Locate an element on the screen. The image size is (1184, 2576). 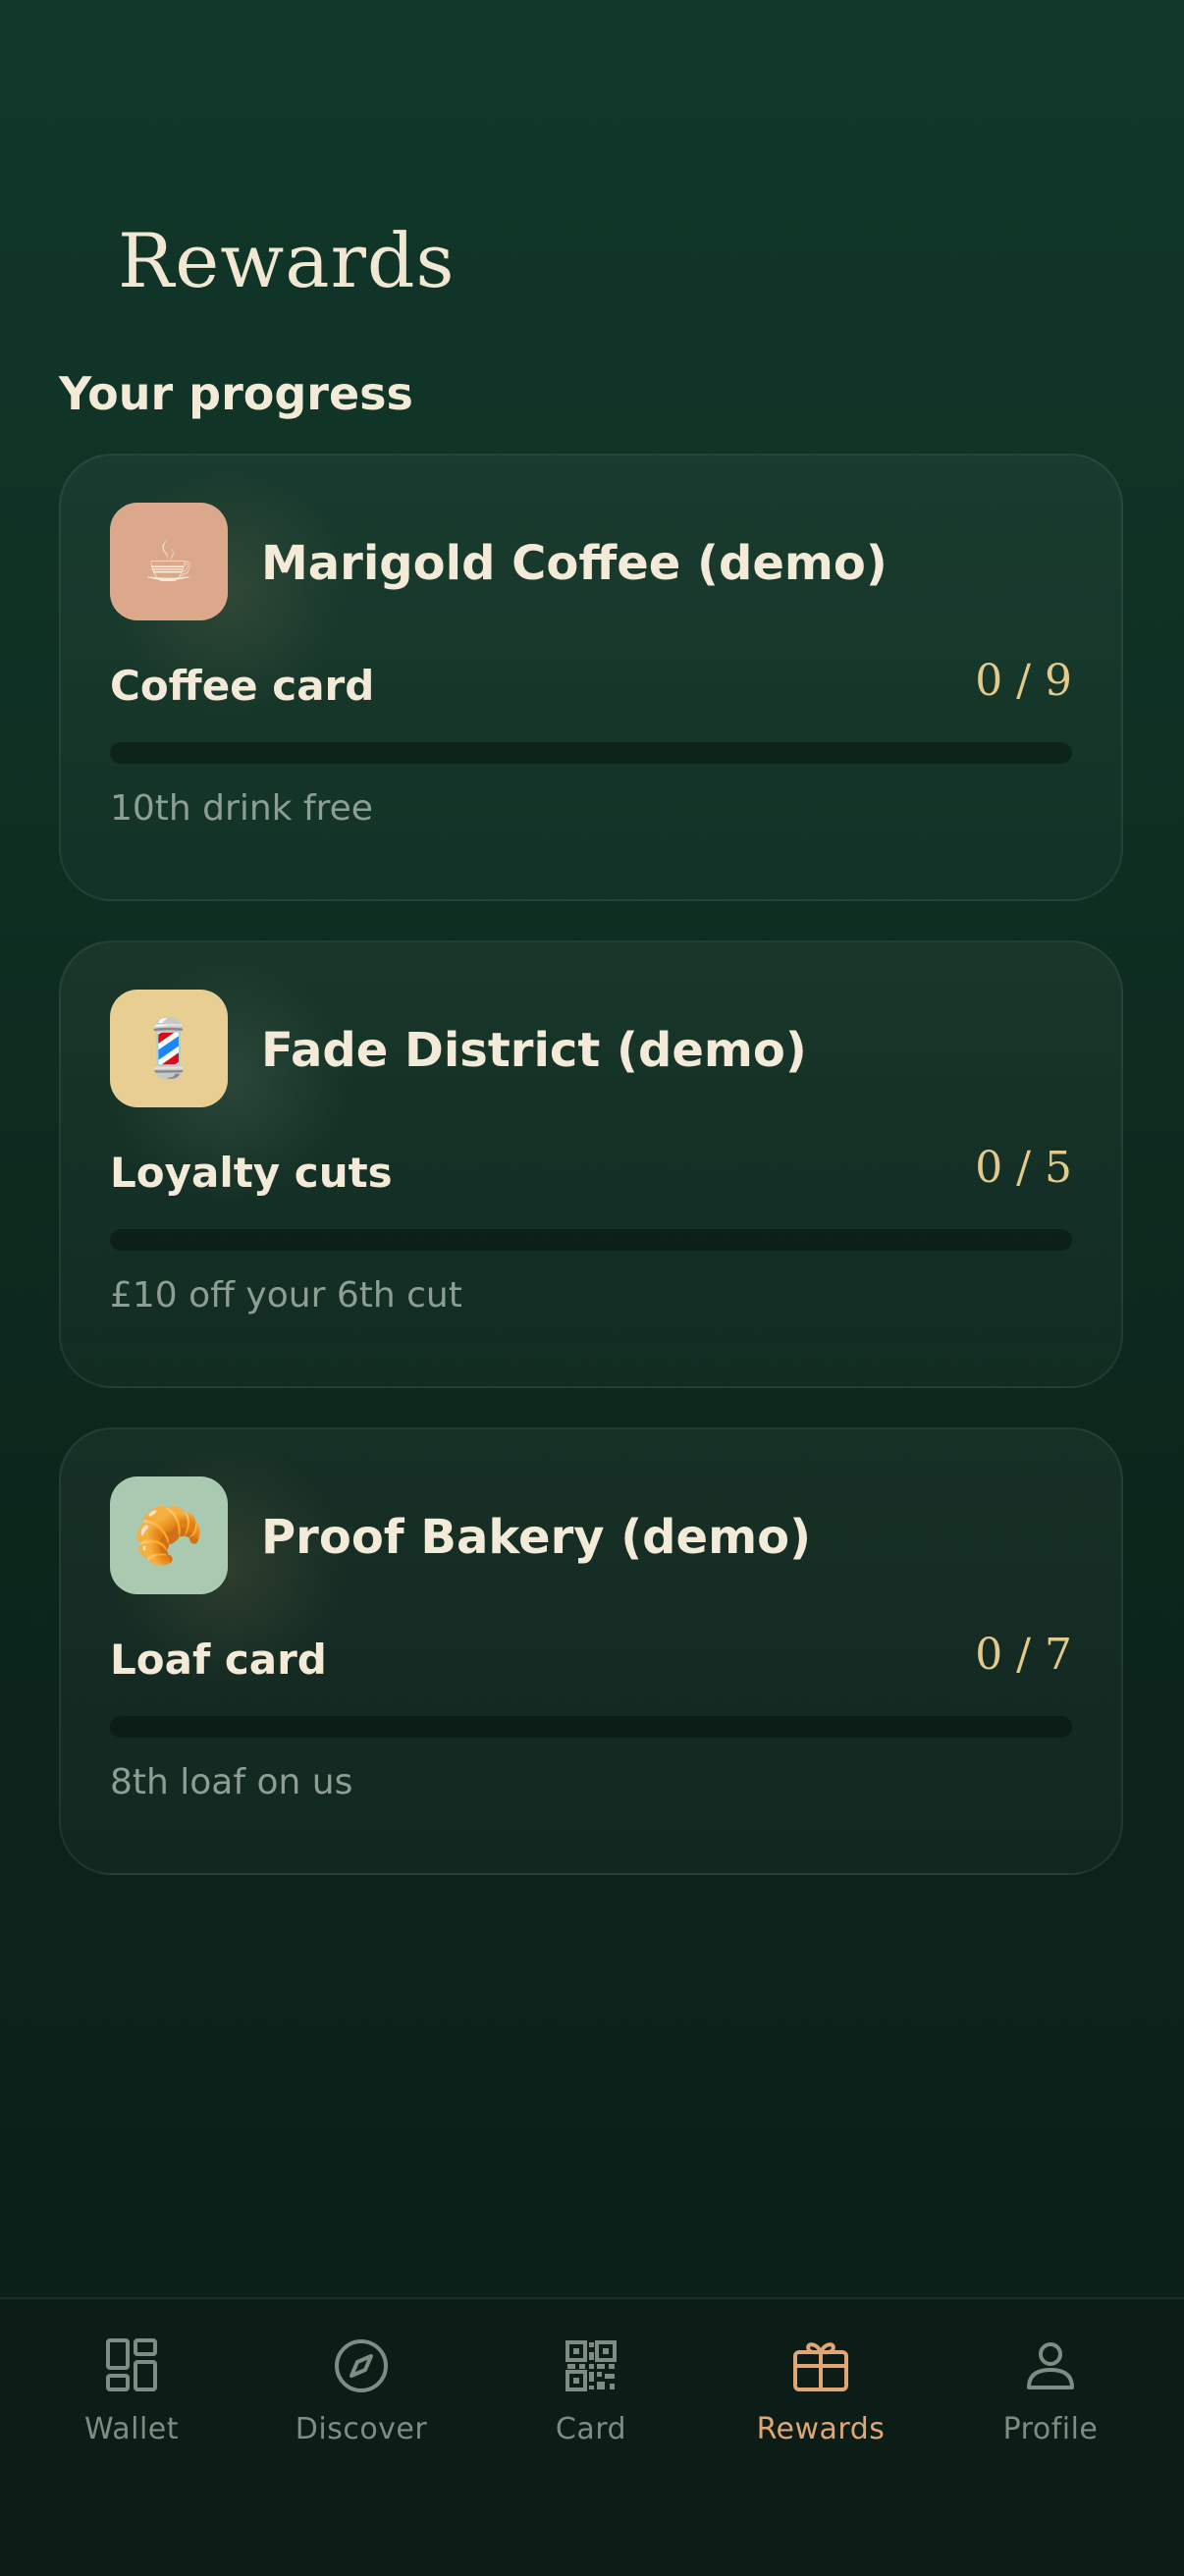
bottom-tab-bar: Wallet Discover Card Rewards Profile is located at coordinates (592, 2436).